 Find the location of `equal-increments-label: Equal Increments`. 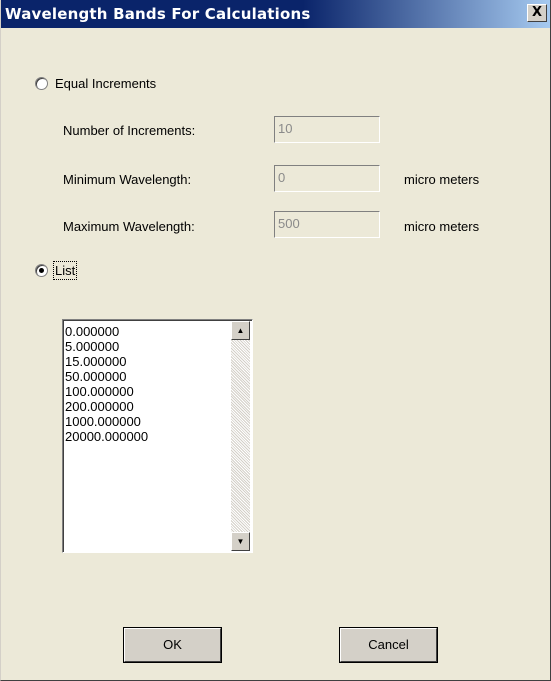

equal-increments-label: Equal Increments is located at coordinates (106, 83).